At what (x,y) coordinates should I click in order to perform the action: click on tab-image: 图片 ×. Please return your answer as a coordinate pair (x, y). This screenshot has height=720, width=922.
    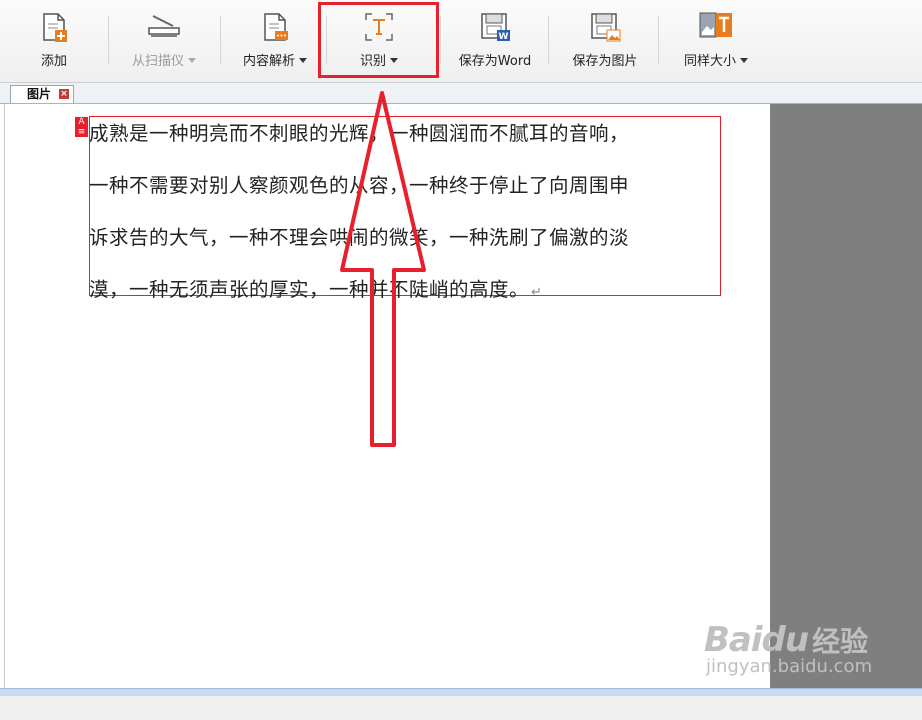
    Looking at the image, I should click on (42, 94).